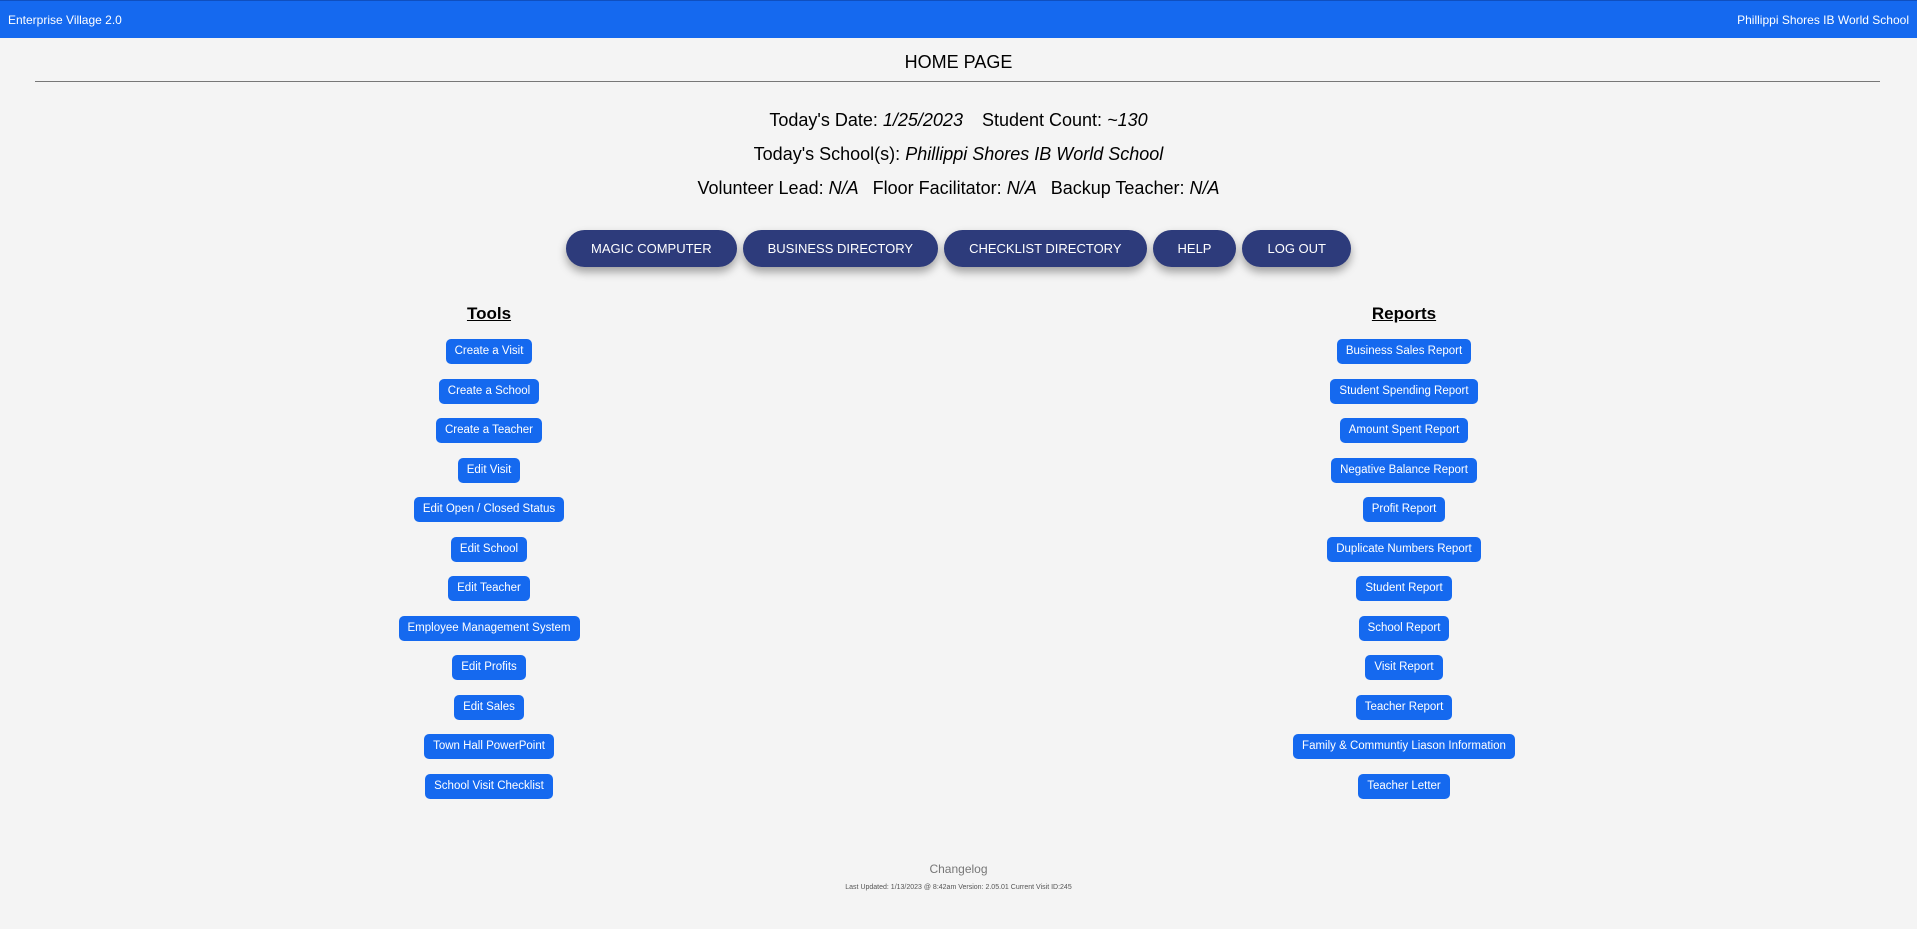 This screenshot has width=1917, height=929. I want to click on student-count-value: ~130, so click(1127, 120).